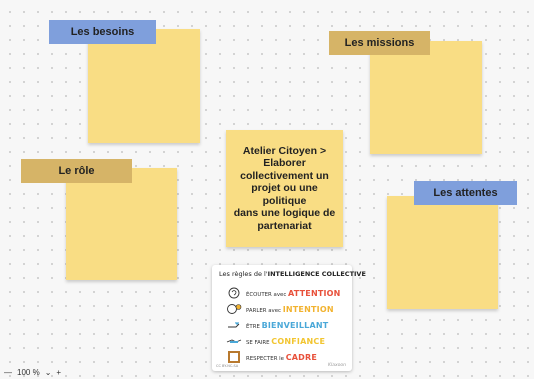 The width and height of the screenshot is (534, 379). Describe the element at coordinates (426, 97) in the screenshot. I see `sticky-note-missions` at that location.